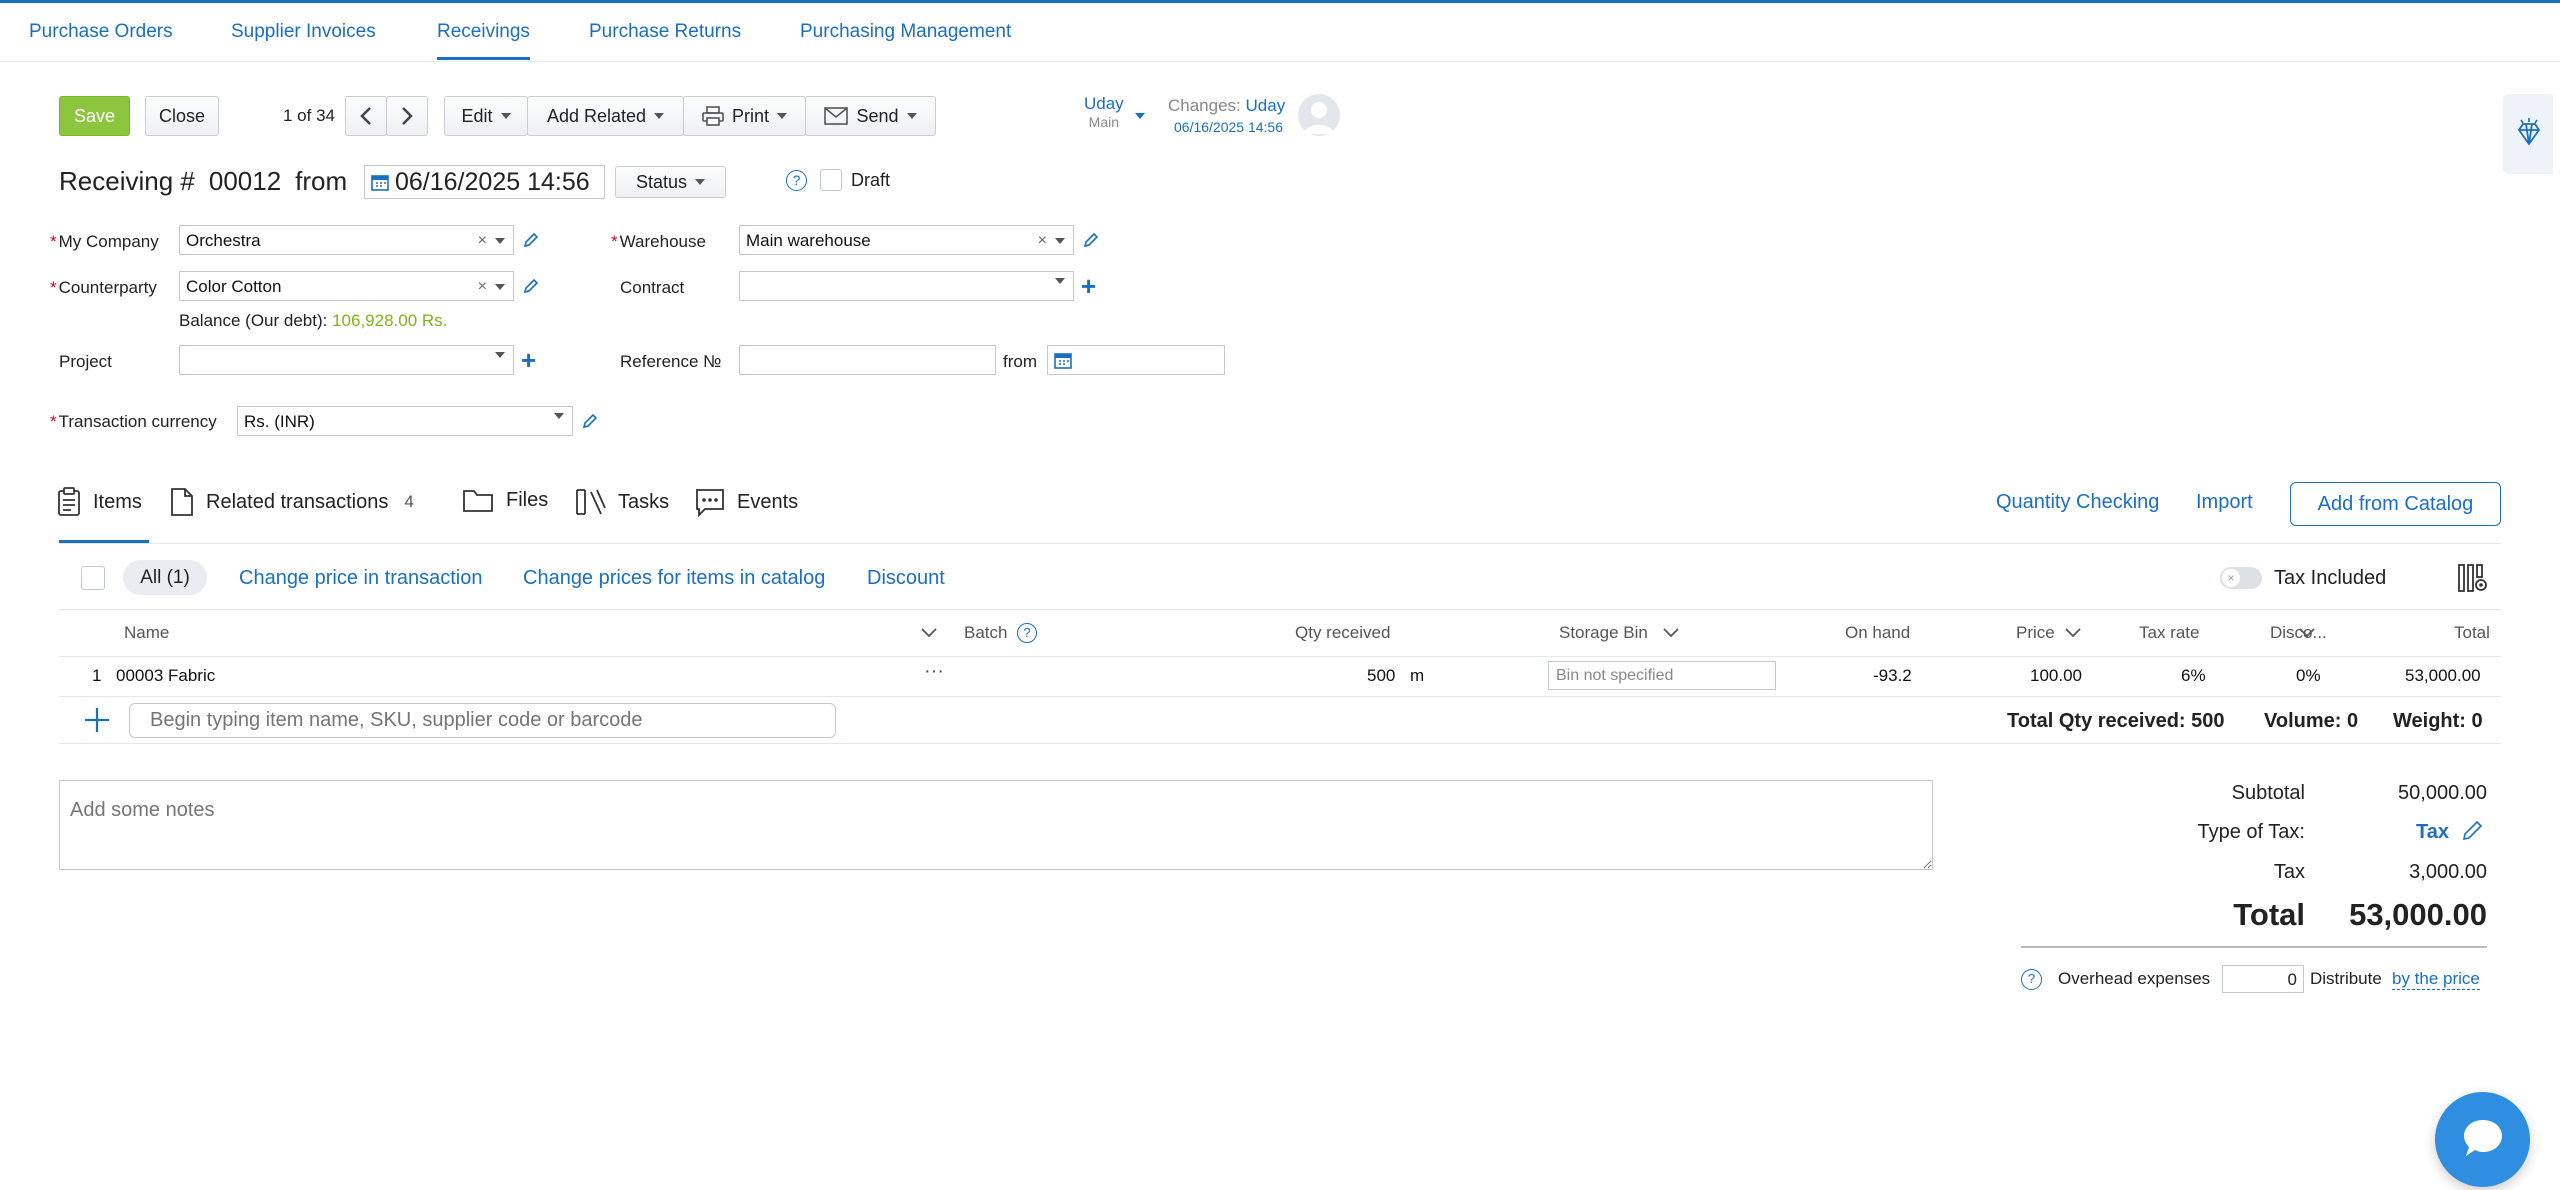  I want to click on project-select, so click(346, 360).